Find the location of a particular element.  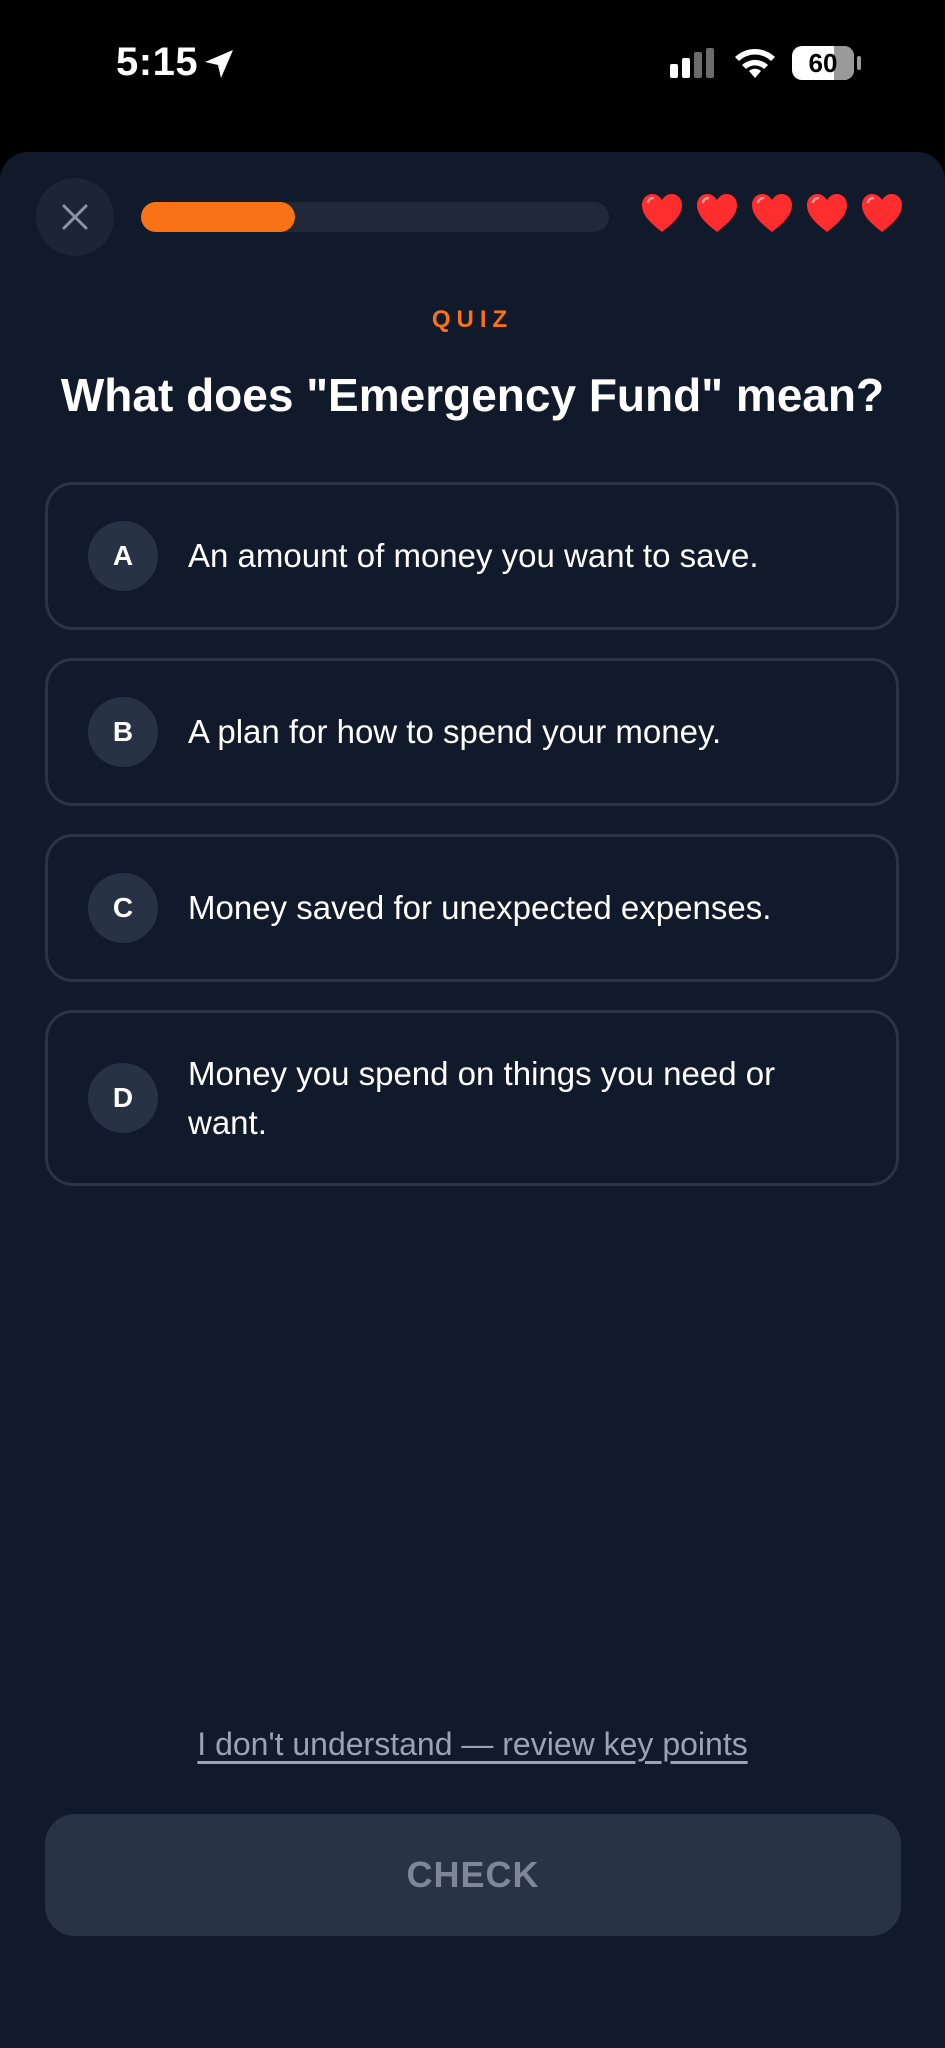

option-letter: A is located at coordinates (123, 556).